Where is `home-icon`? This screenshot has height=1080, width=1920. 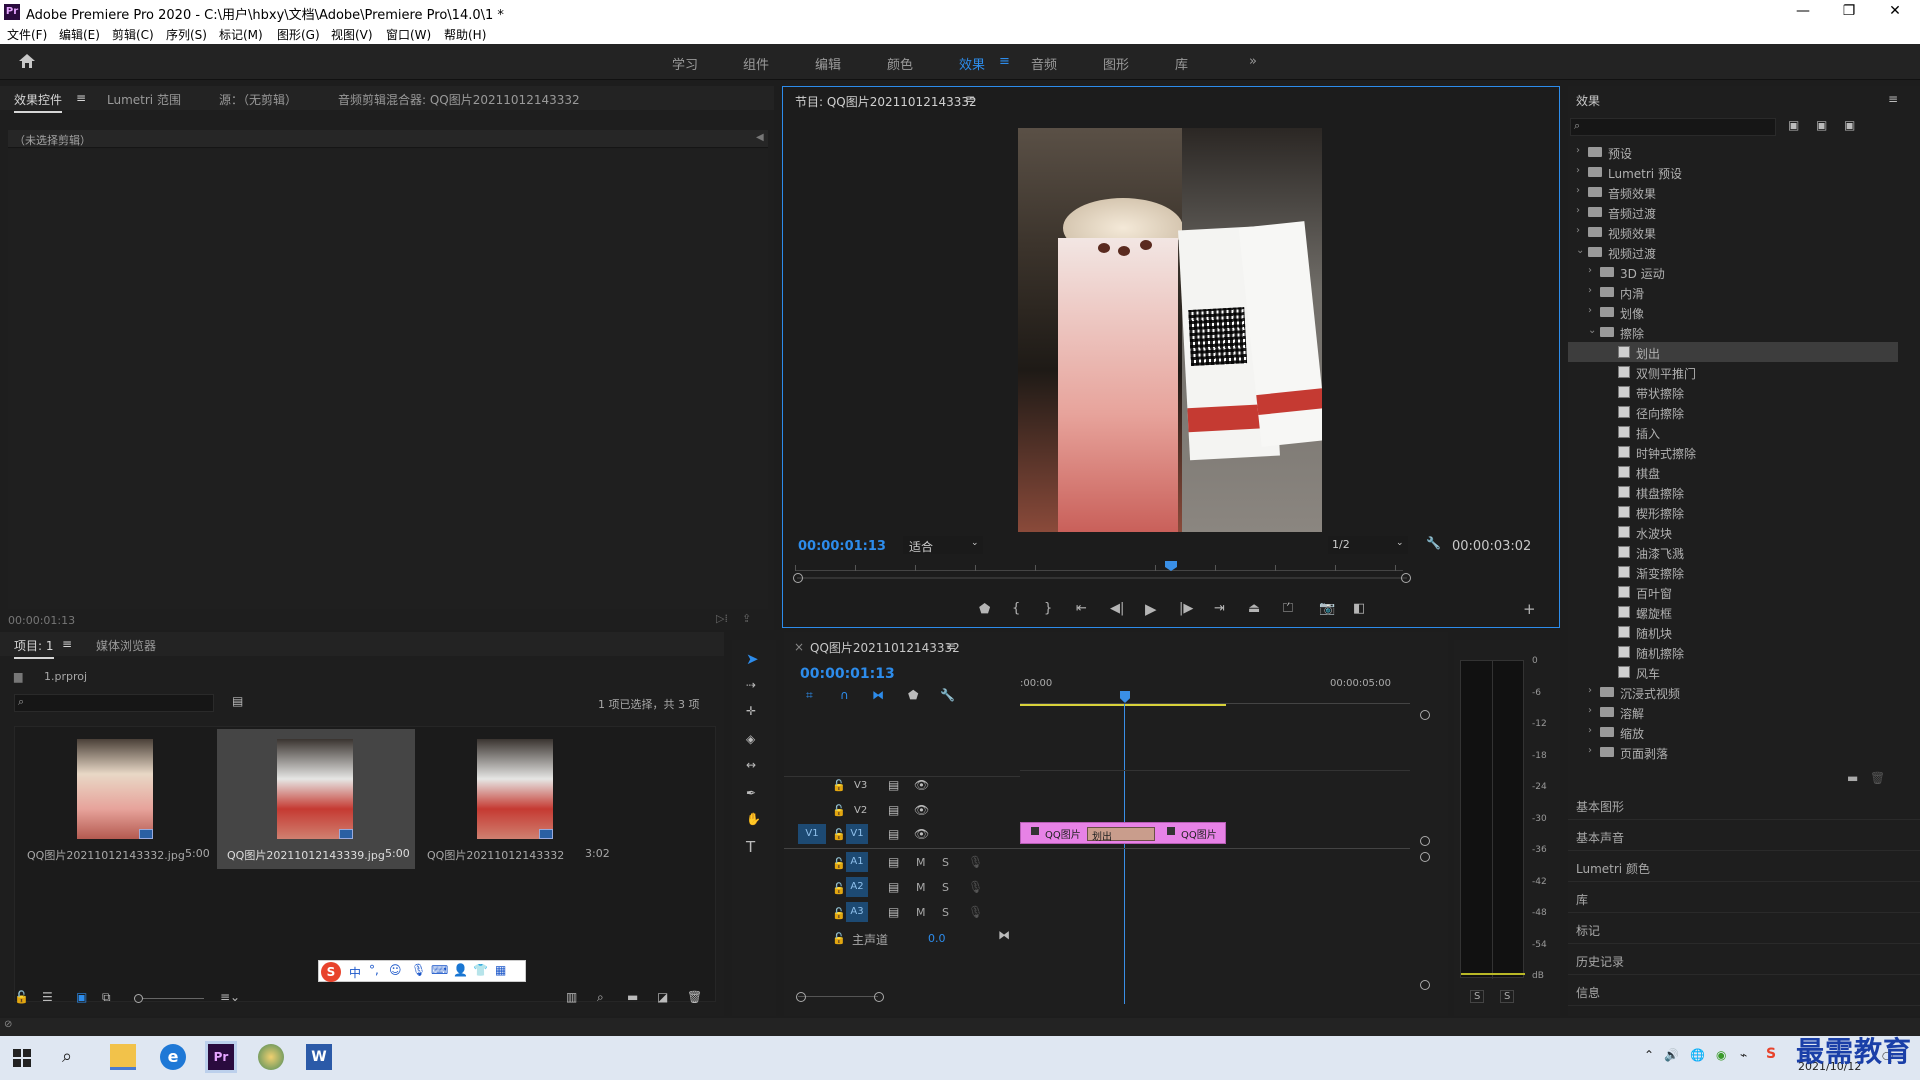
home-icon is located at coordinates (27, 61).